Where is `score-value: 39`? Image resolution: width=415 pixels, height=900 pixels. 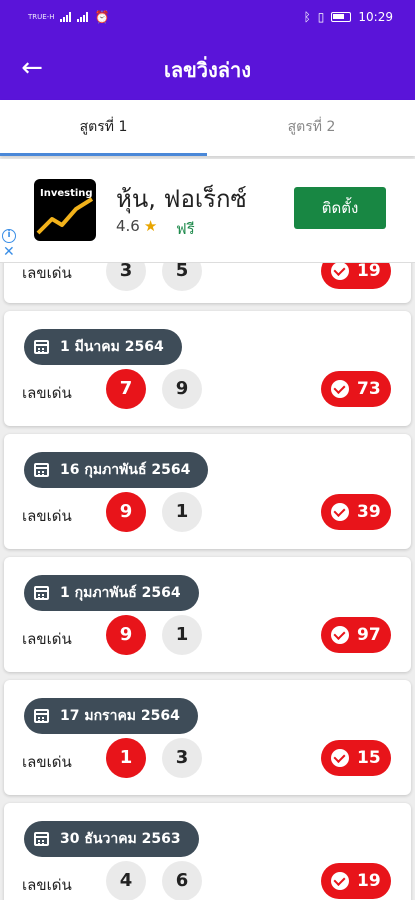
score-value: 39 is located at coordinates (369, 512).